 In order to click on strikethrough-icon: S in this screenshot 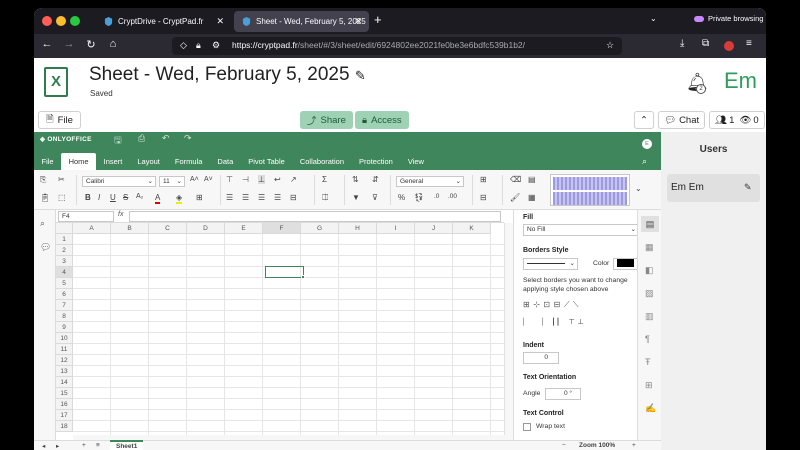, I will do `click(125, 197)`.